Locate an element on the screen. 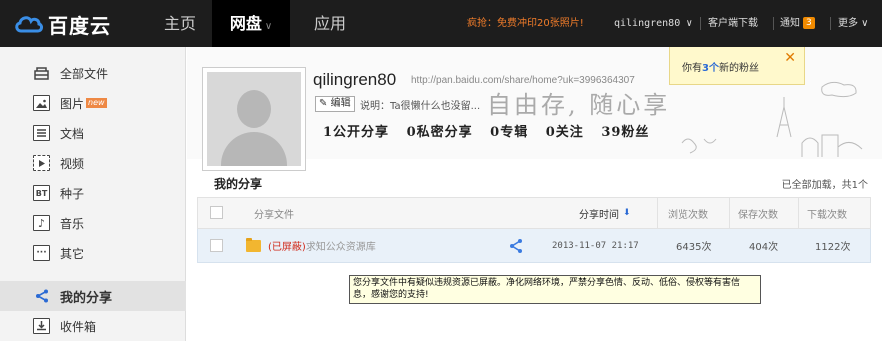 This screenshot has height=341, width=882. sidebar-item-inbox: 收件箱 is located at coordinates (93, 326).